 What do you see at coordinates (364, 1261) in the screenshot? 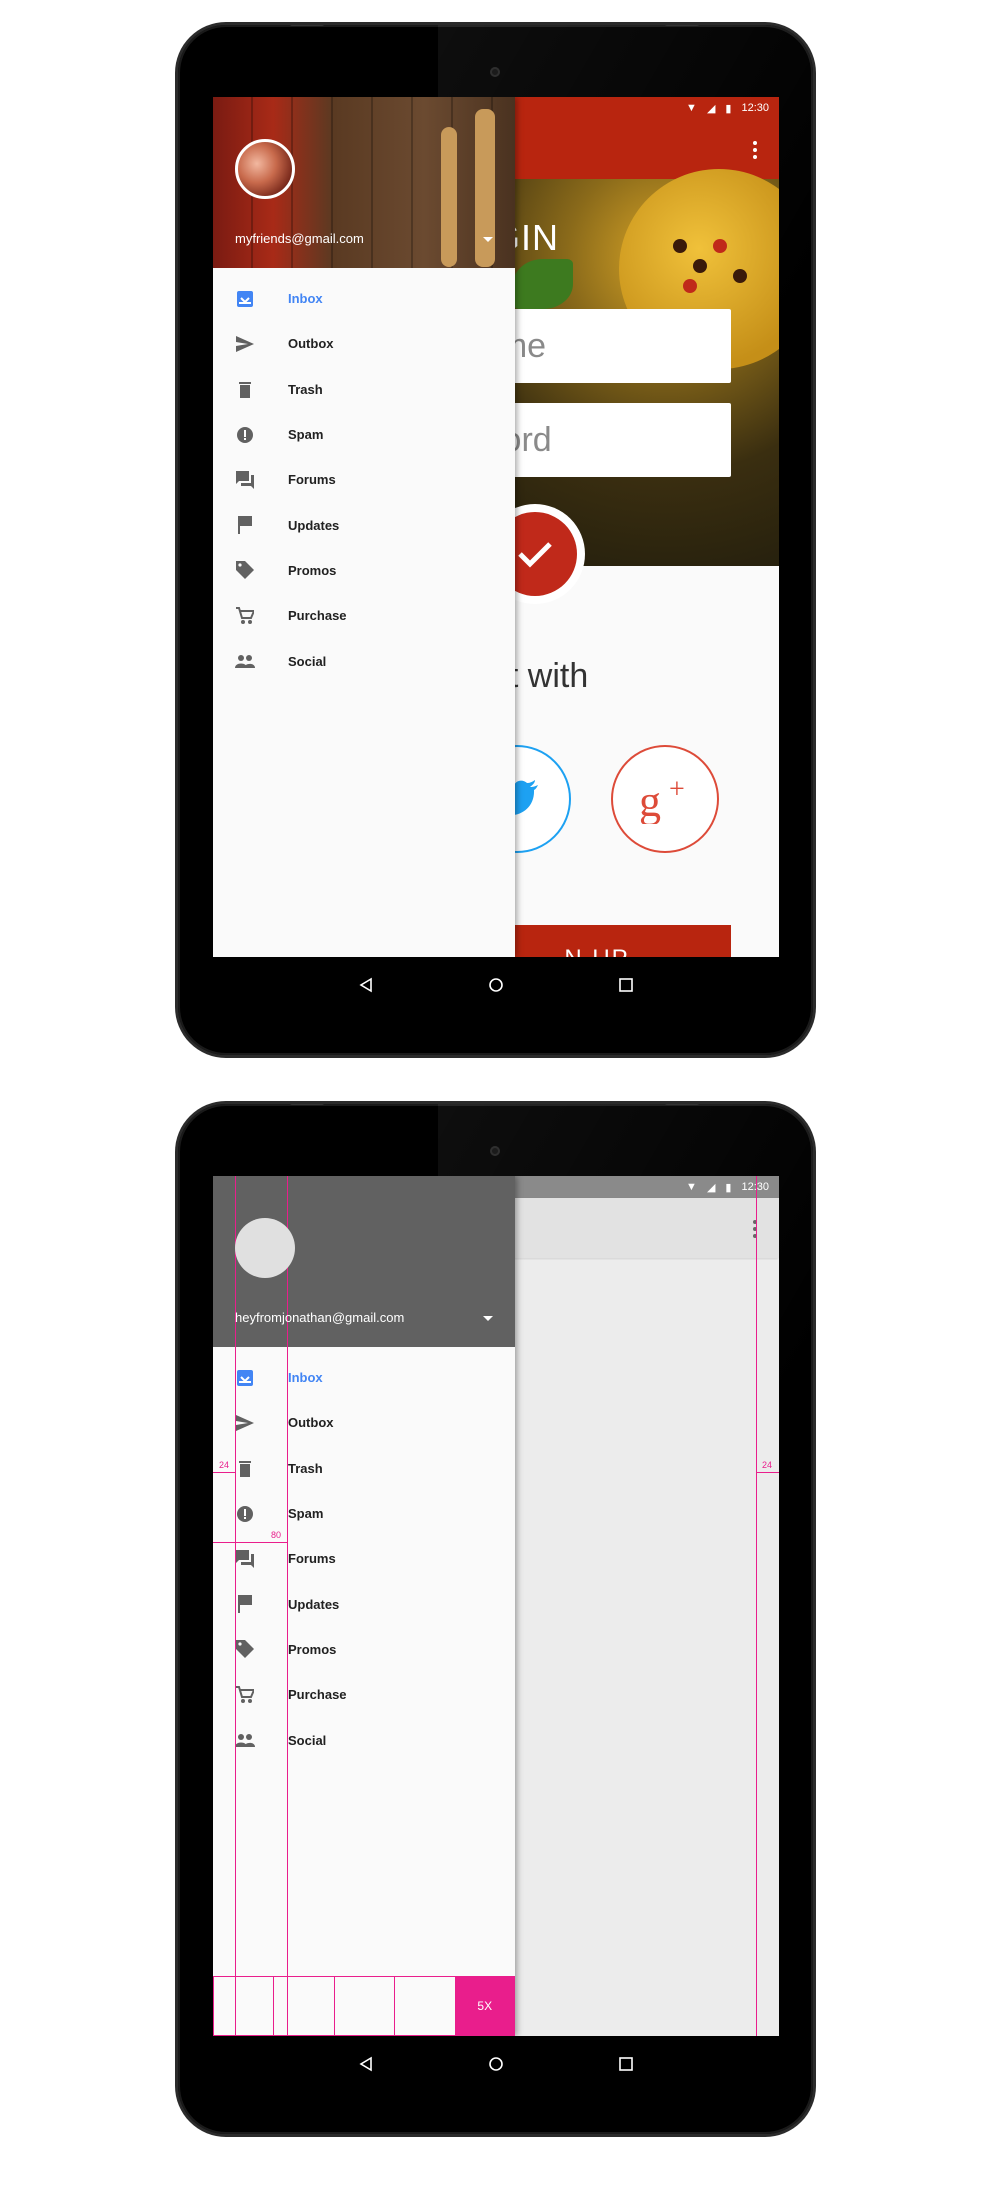
I see `drawer-header: heyfromjonathan@gmail.com` at bounding box center [364, 1261].